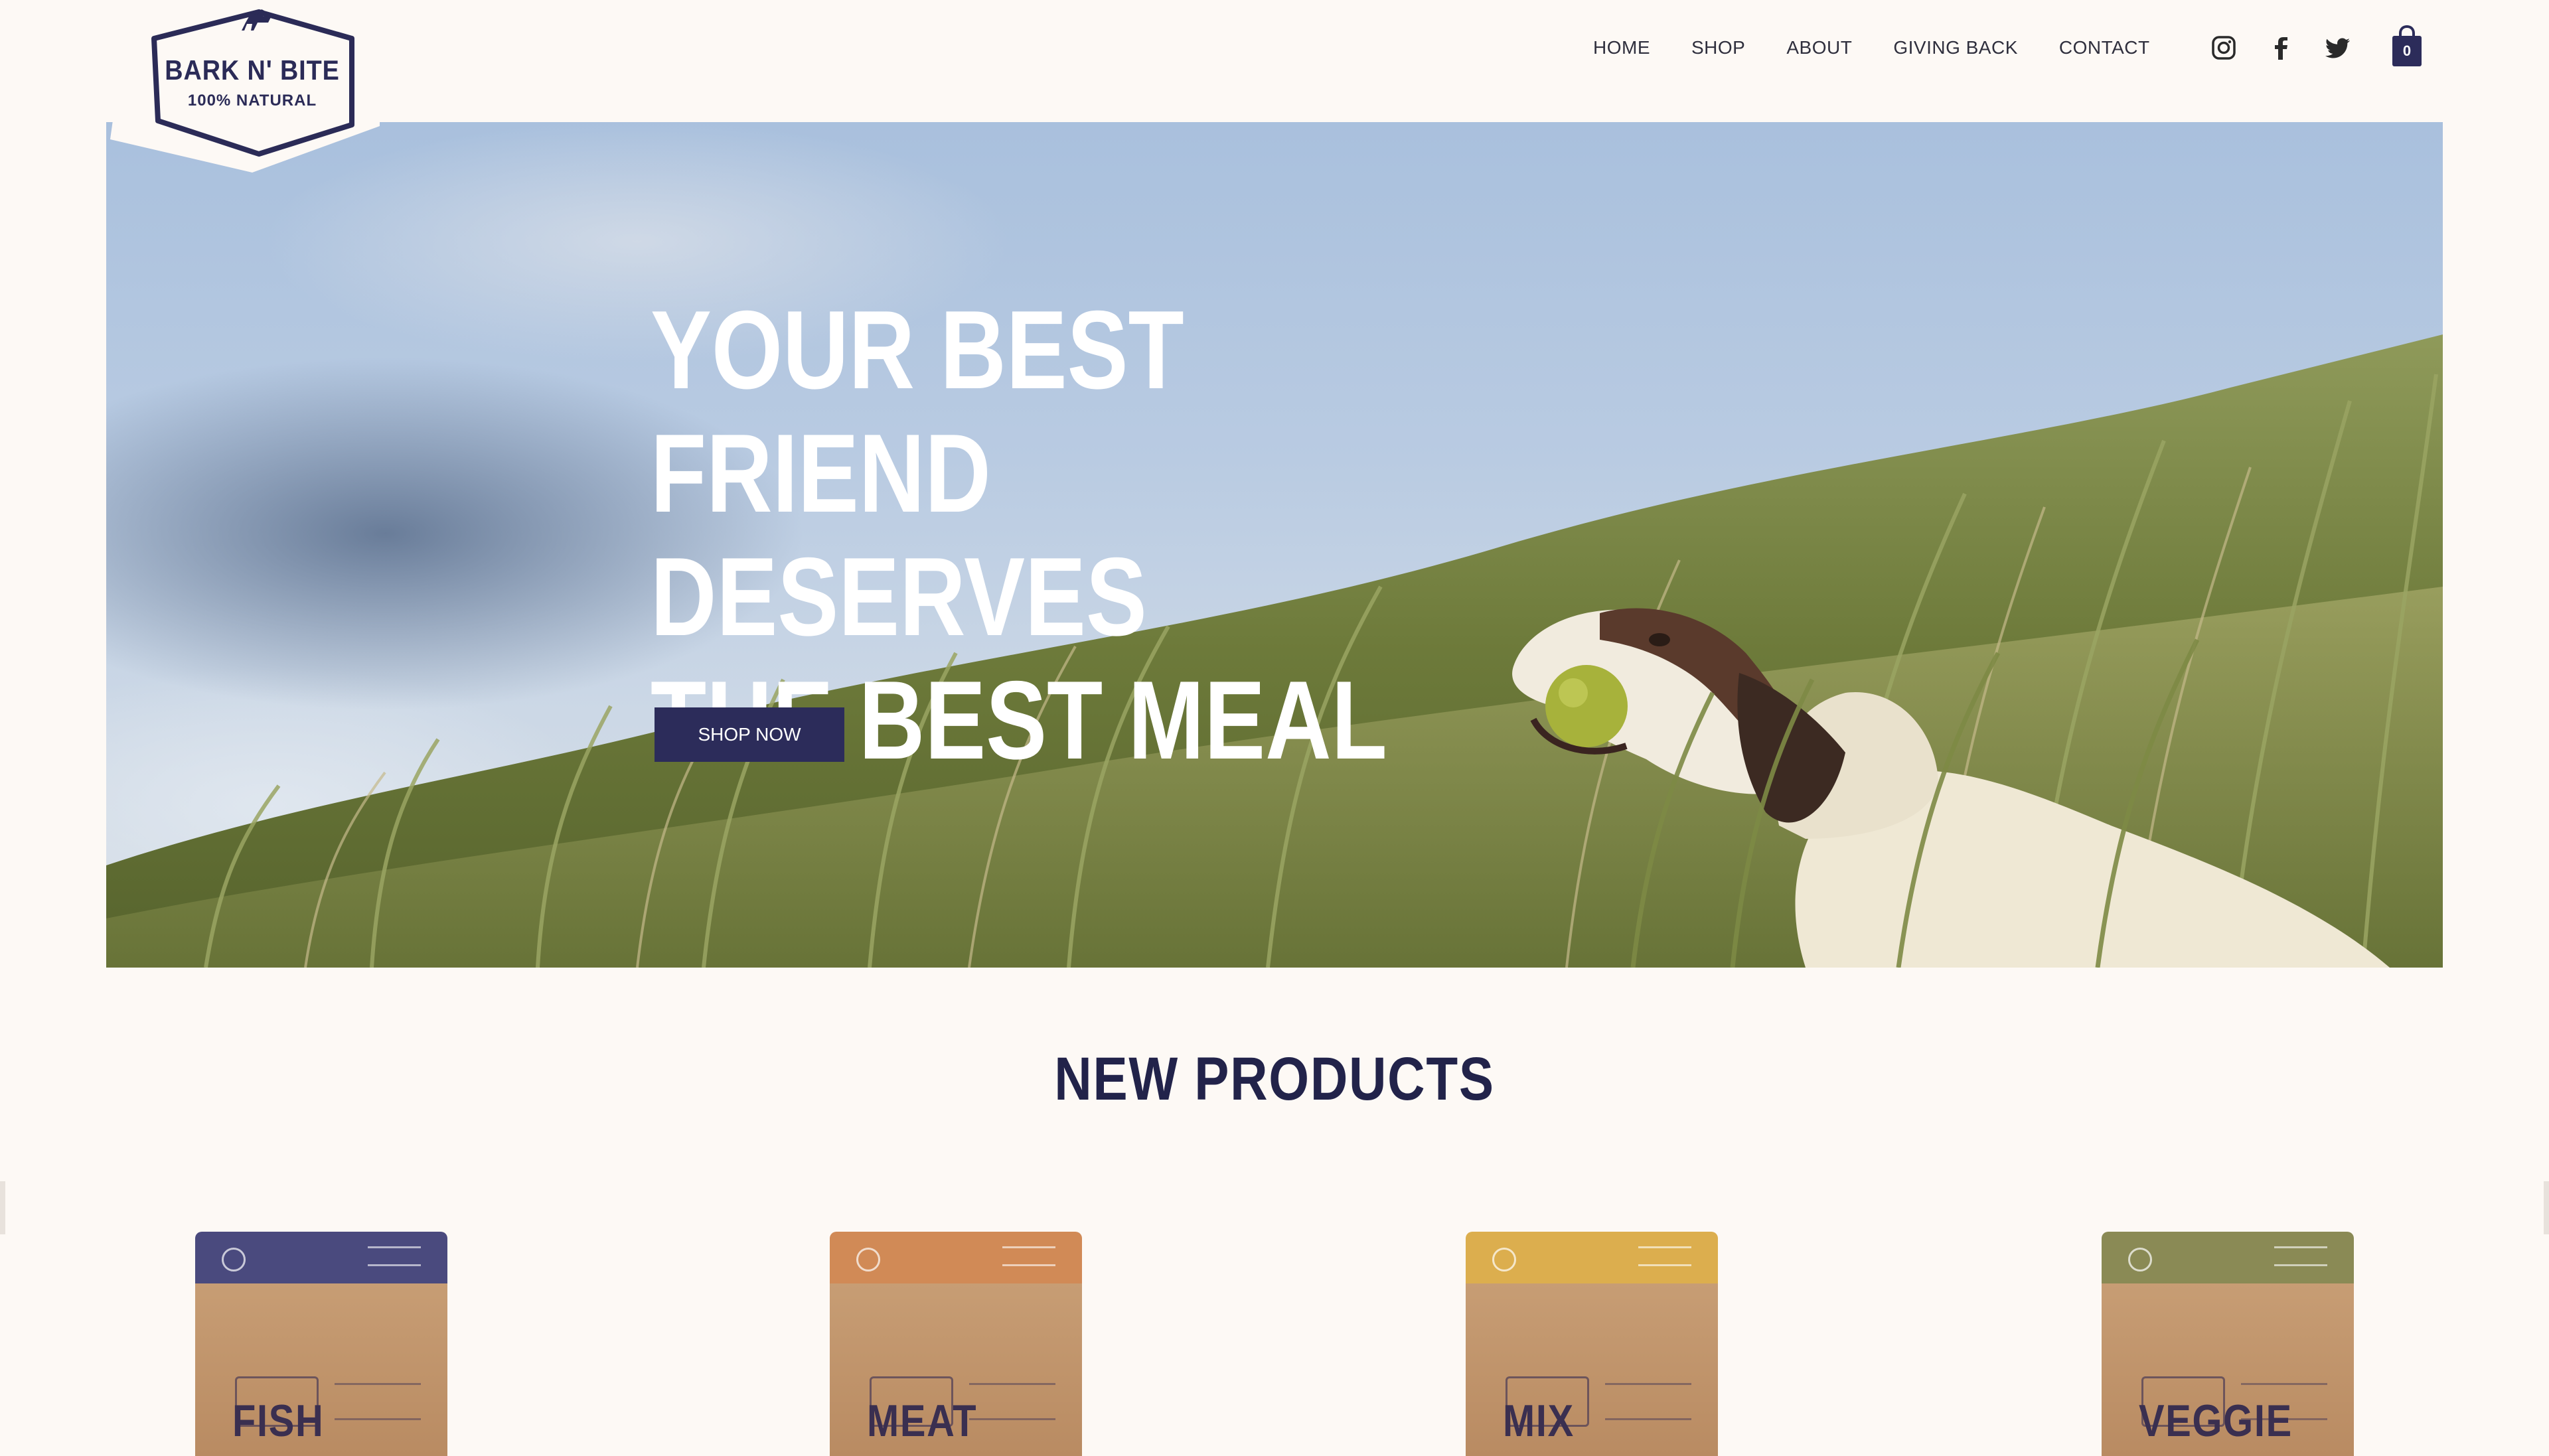 This screenshot has height=1456, width=2549. What do you see at coordinates (2, 1207) in the screenshot?
I see `carousel-prev-arrow` at bounding box center [2, 1207].